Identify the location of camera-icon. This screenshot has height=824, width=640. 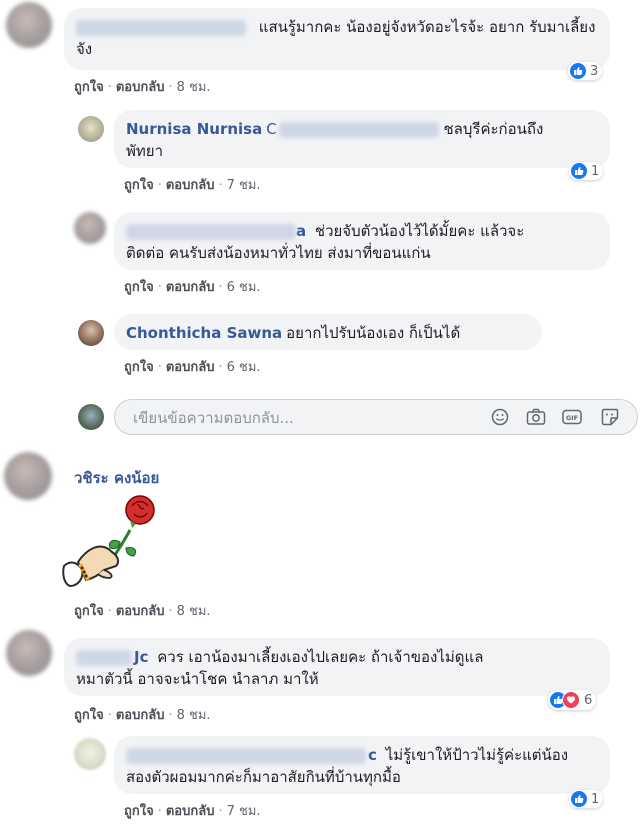
(536, 417).